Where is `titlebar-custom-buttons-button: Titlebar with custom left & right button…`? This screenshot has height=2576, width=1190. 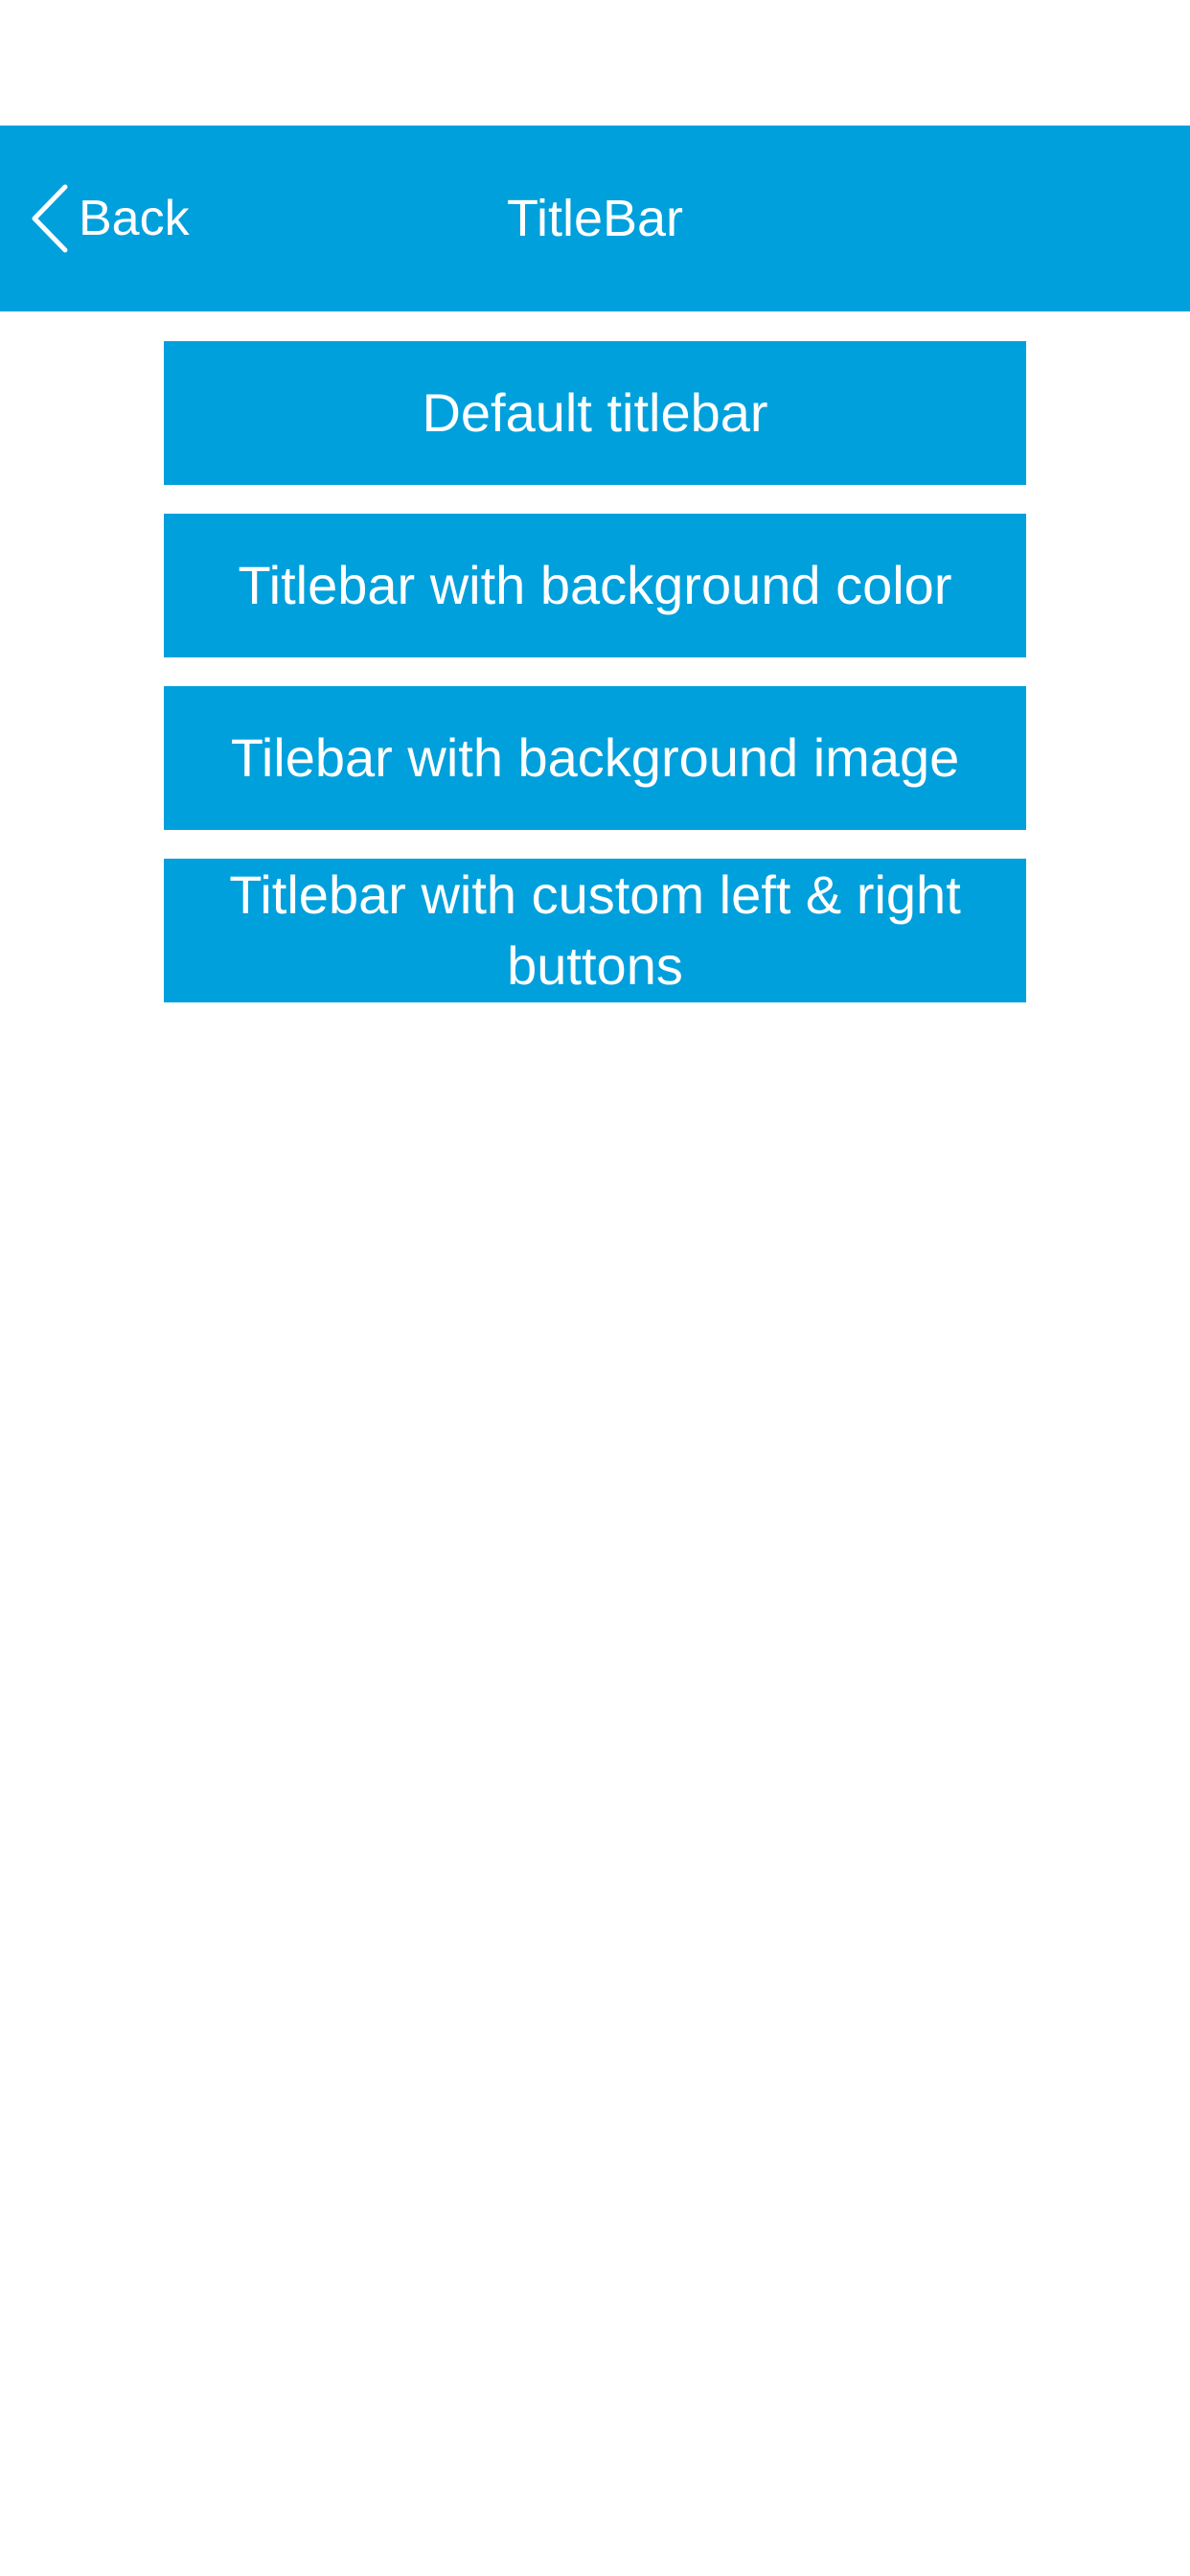 titlebar-custom-buttons-button: Titlebar with custom left & right button… is located at coordinates (595, 930).